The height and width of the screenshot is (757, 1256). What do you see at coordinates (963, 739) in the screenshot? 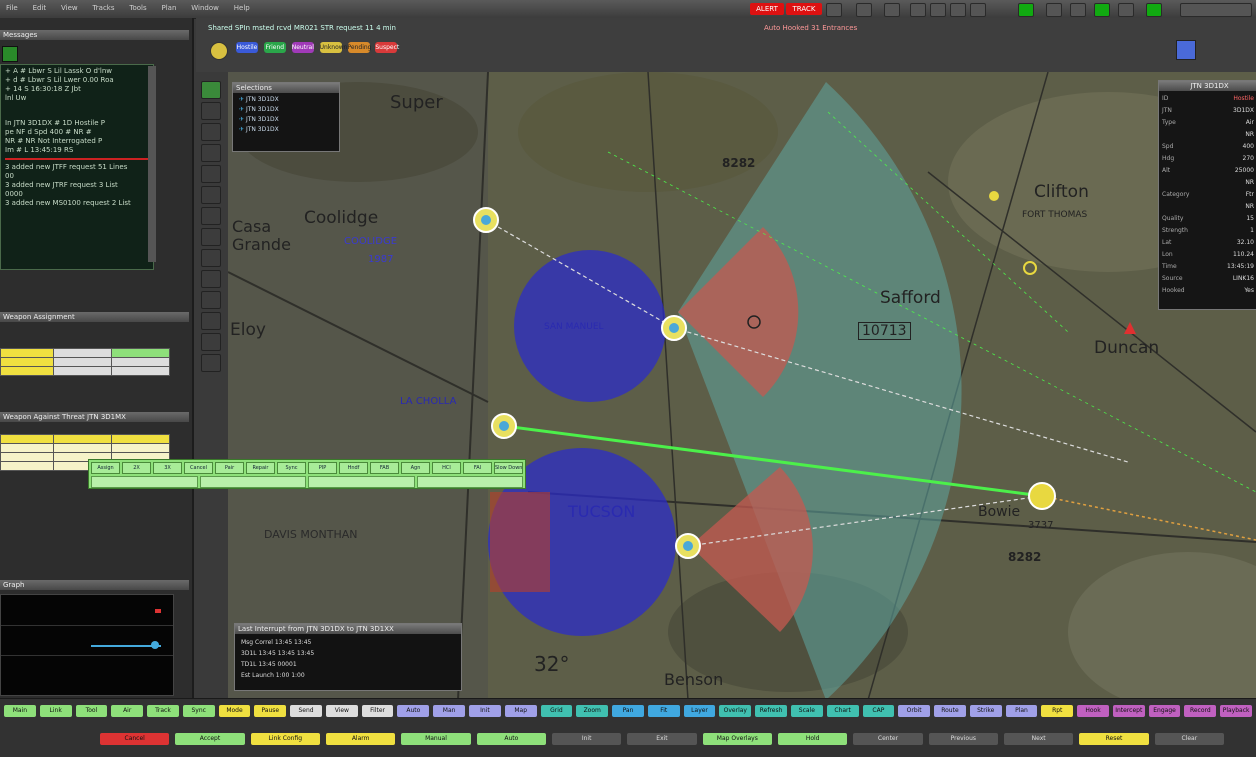
I see `bottom-button: Previous` at bounding box center [963, 739].